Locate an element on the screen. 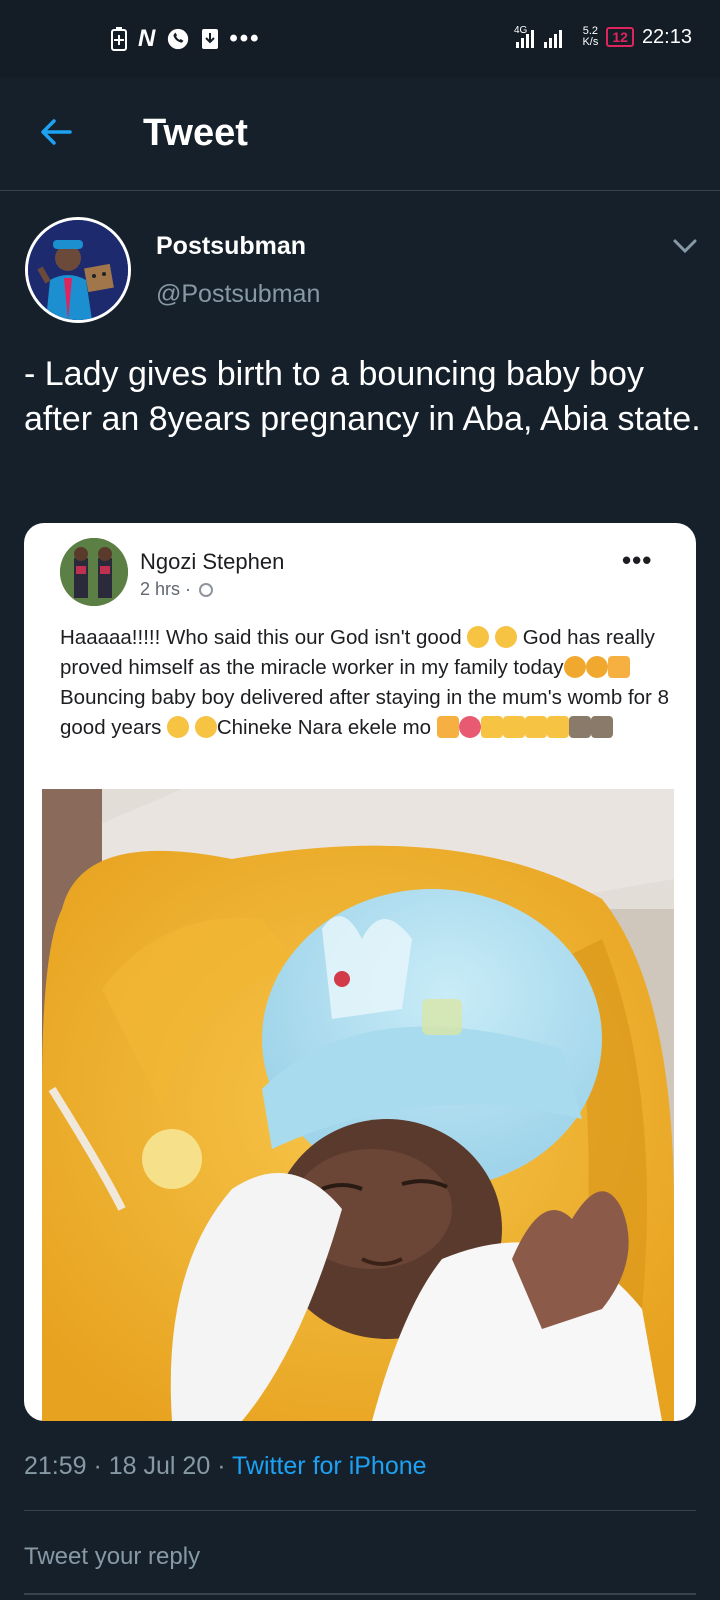  globe-icon is located at coordinates (206, 590).